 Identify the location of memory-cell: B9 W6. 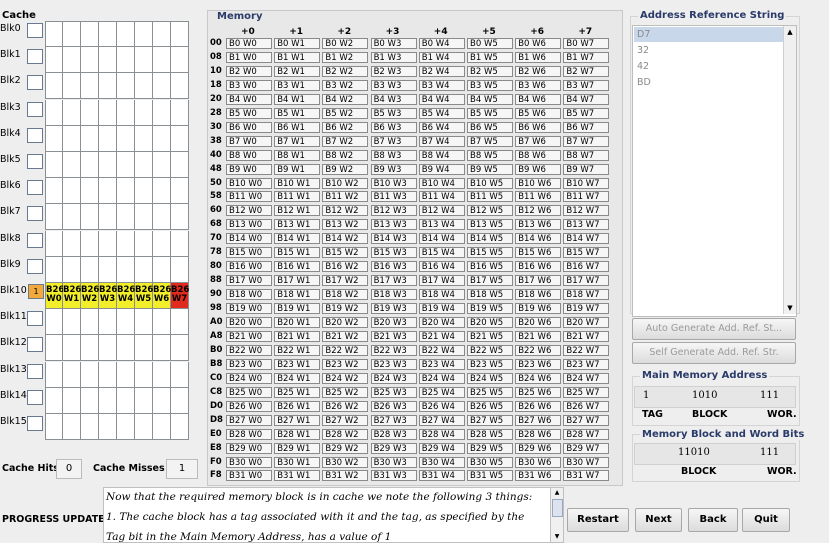
(538, 169).